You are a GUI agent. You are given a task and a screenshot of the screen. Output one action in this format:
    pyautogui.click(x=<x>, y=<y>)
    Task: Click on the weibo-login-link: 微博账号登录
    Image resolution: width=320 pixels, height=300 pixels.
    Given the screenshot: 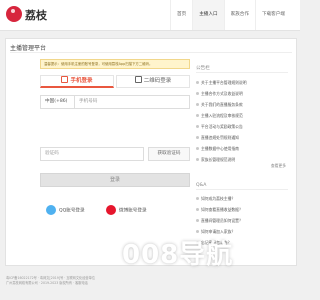 What is the action you would take?
    pyautogui.click(x=126, y=212)
    